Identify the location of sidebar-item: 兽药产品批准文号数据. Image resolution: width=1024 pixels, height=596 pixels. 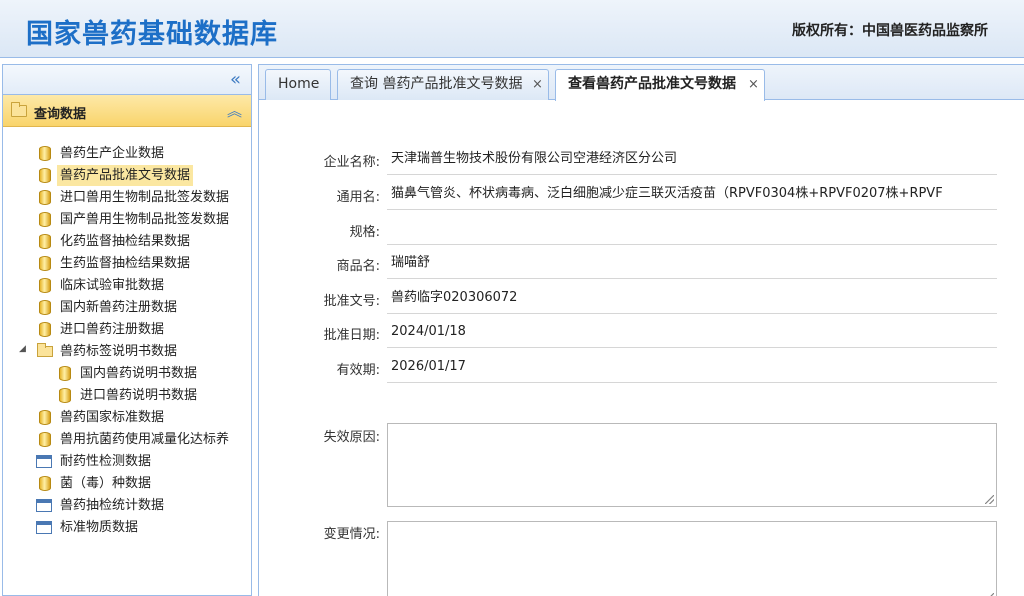
(127, 175).